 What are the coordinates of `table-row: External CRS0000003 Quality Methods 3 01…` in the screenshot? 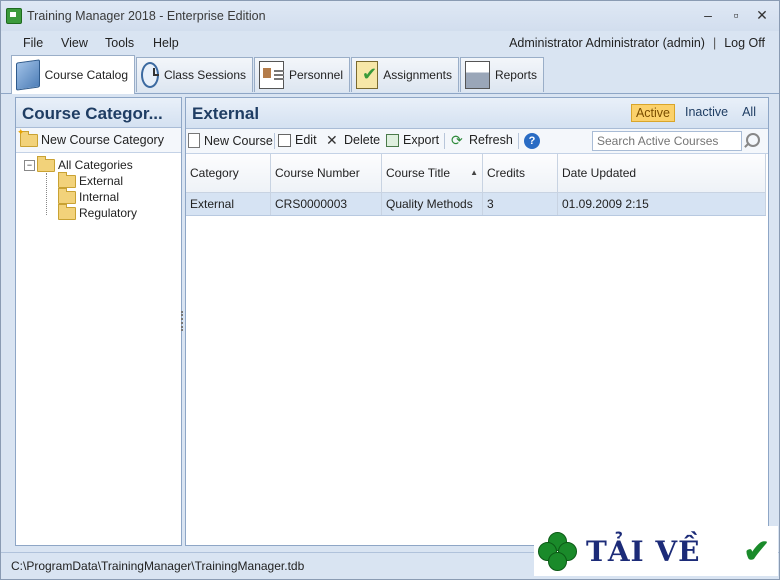 It's located at (476, 204).